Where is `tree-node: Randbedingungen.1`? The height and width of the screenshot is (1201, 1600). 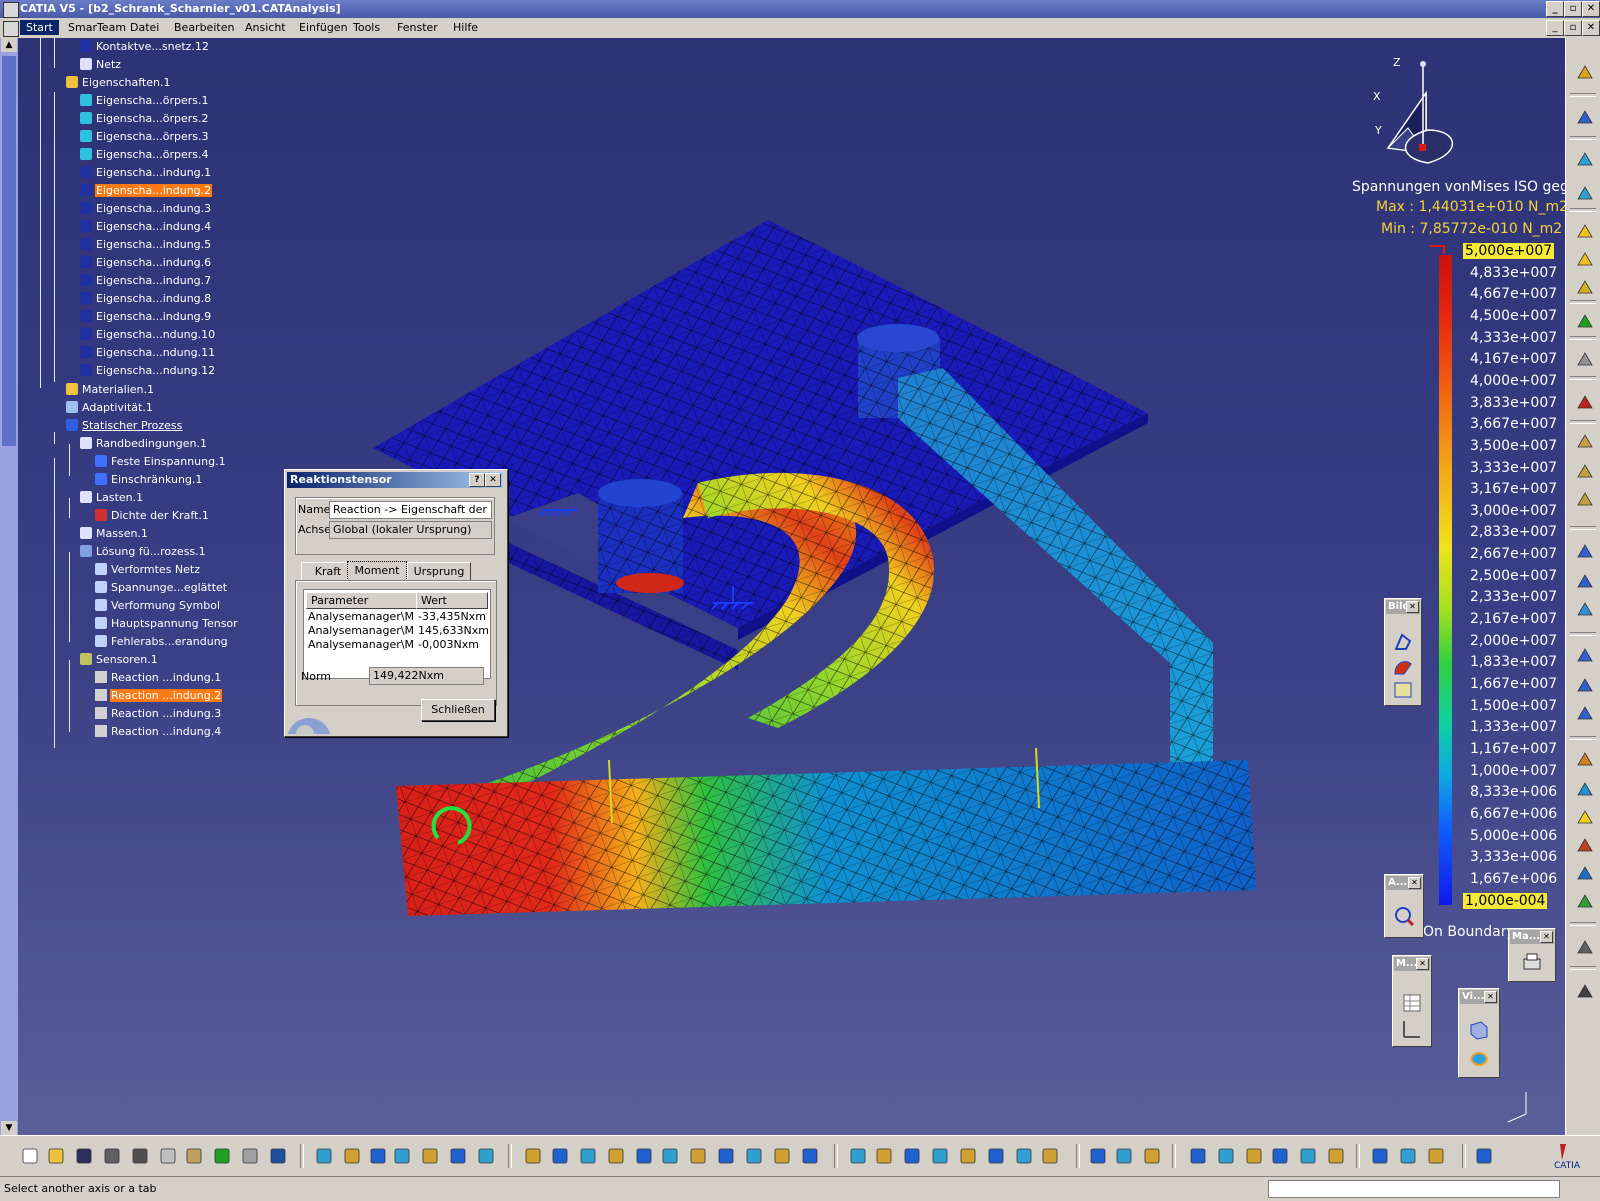 tree-node: Randbedingungen.1 is located at coordinates (144, 445).